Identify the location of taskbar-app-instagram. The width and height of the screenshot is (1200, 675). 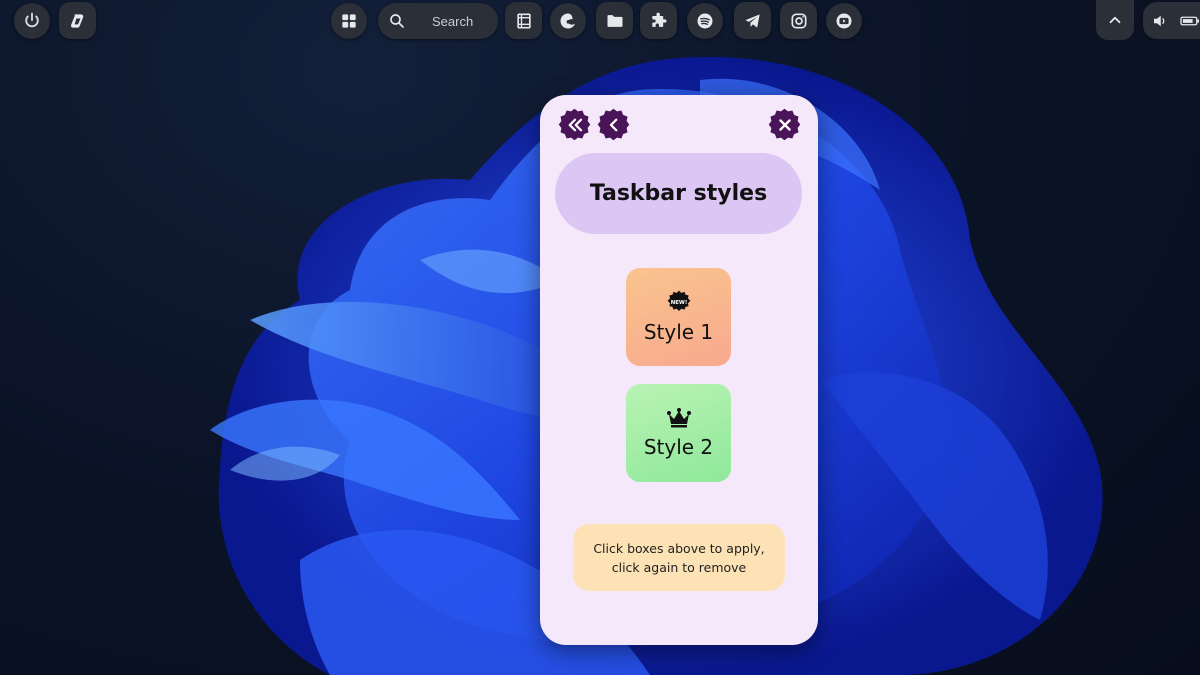
(798, 20).